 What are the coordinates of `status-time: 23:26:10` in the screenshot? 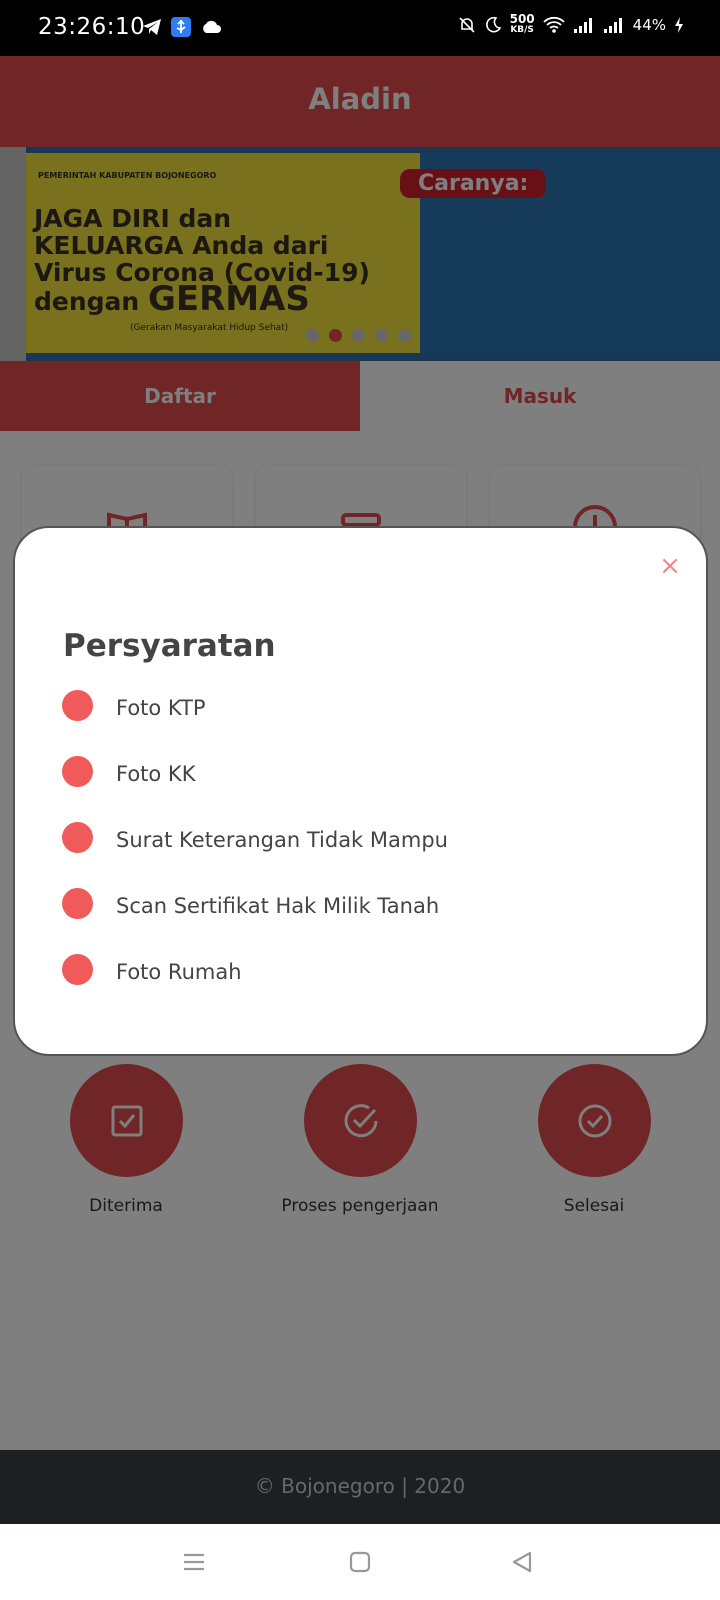 It's located at (92, 27).